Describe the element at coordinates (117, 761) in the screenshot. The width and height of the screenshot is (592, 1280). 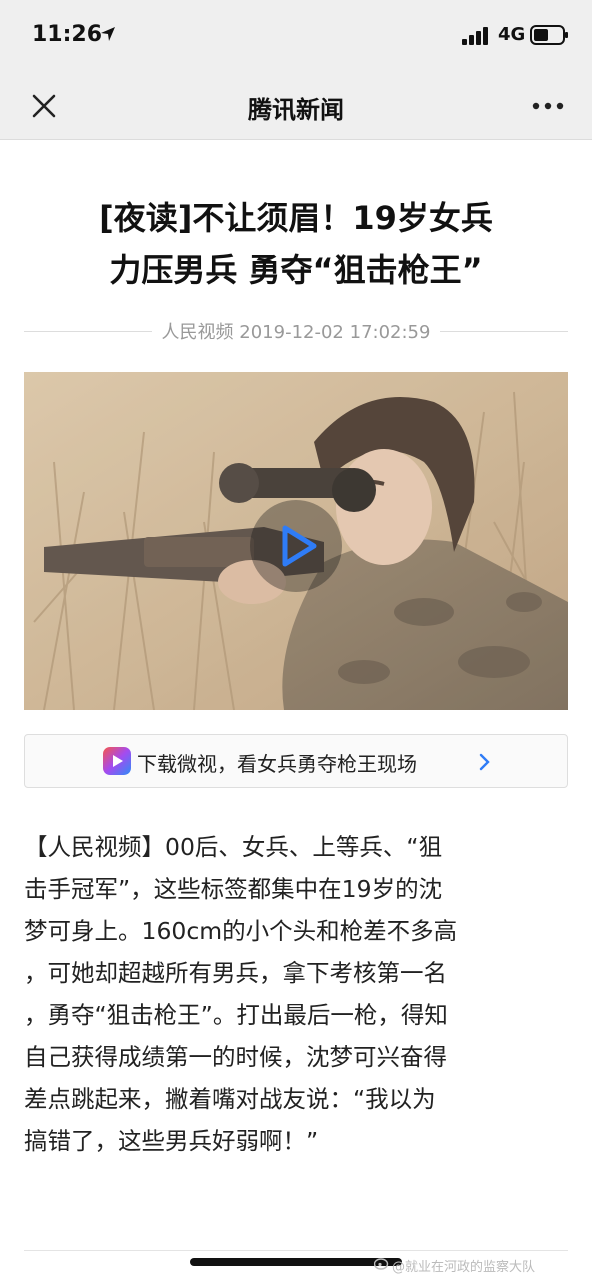
I see `weishi-app-icon` at that location.